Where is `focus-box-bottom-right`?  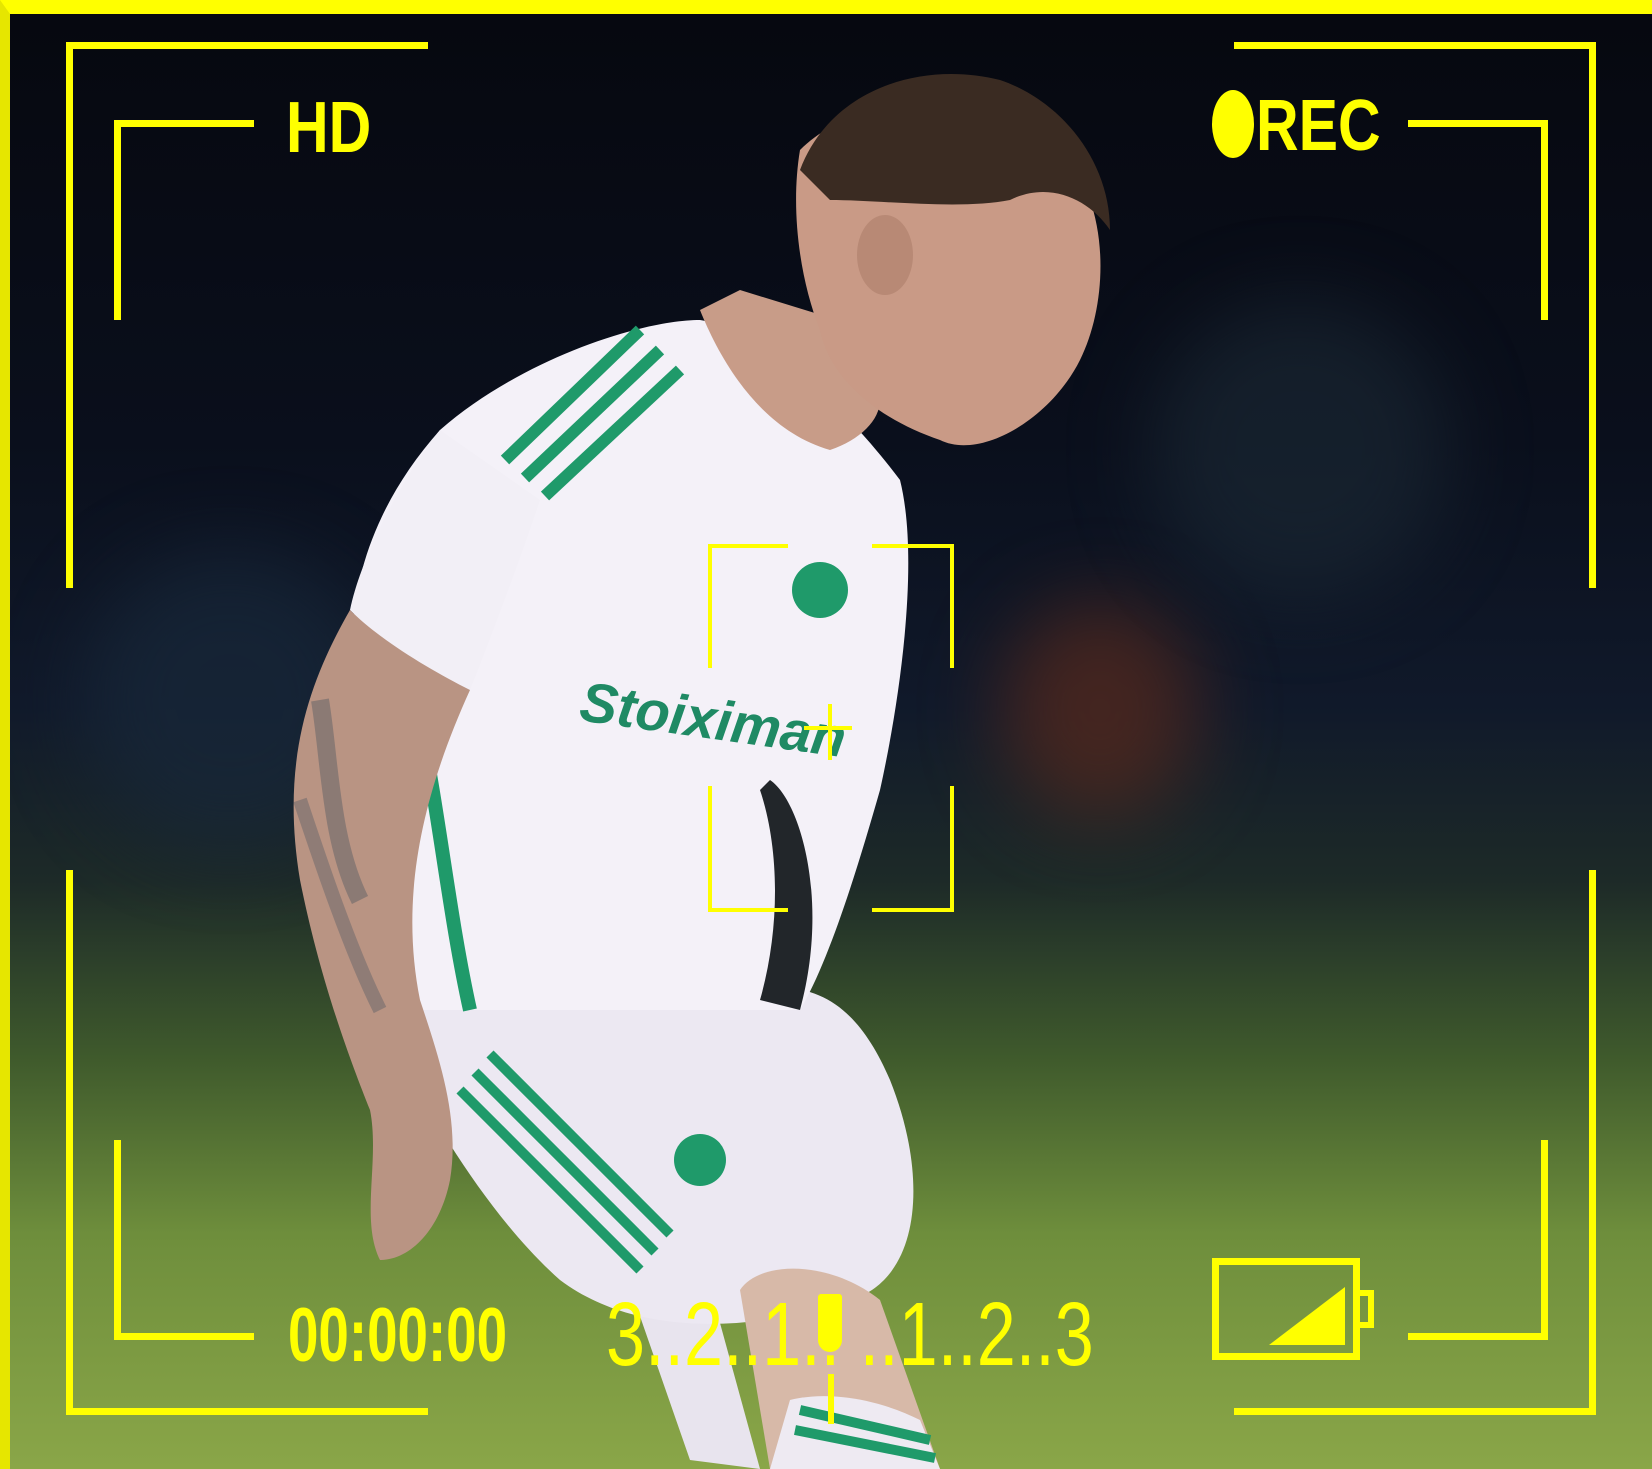
focus-box-bottom-right is located at coordinates (913, 849).